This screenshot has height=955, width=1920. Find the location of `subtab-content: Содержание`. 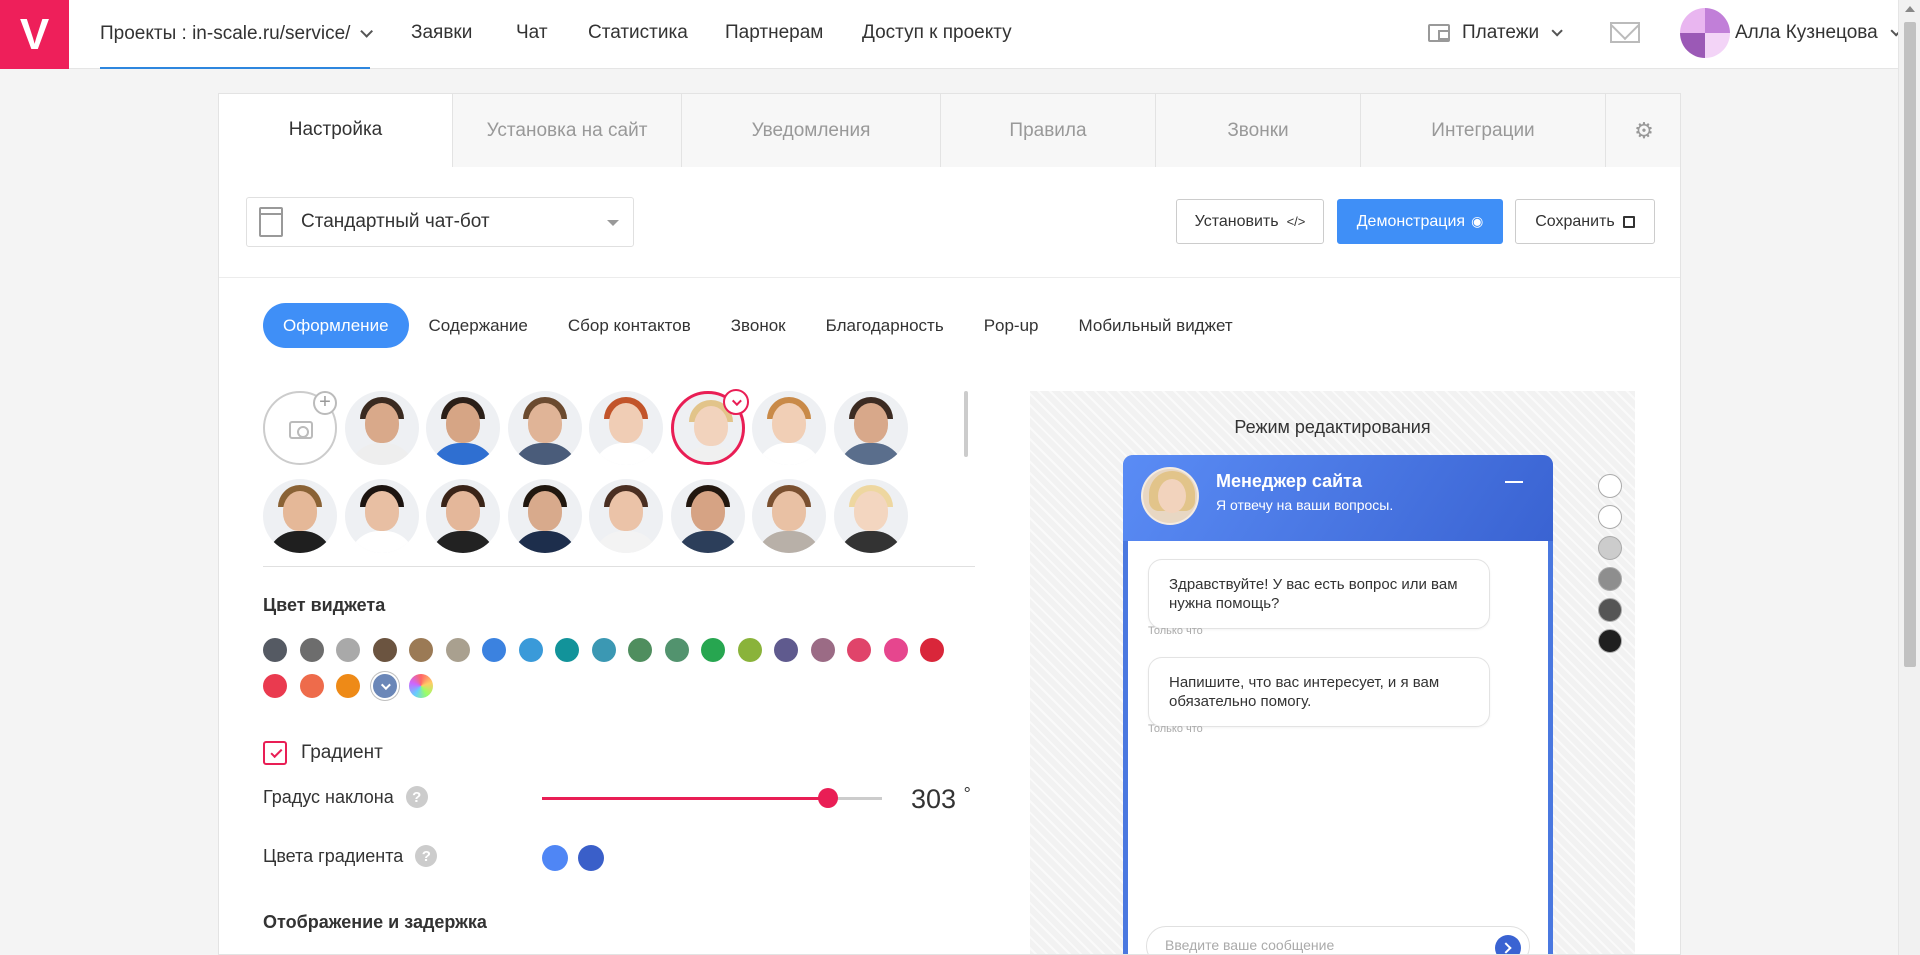

subtab-content: Содержание is located at coordinates (478, 325).